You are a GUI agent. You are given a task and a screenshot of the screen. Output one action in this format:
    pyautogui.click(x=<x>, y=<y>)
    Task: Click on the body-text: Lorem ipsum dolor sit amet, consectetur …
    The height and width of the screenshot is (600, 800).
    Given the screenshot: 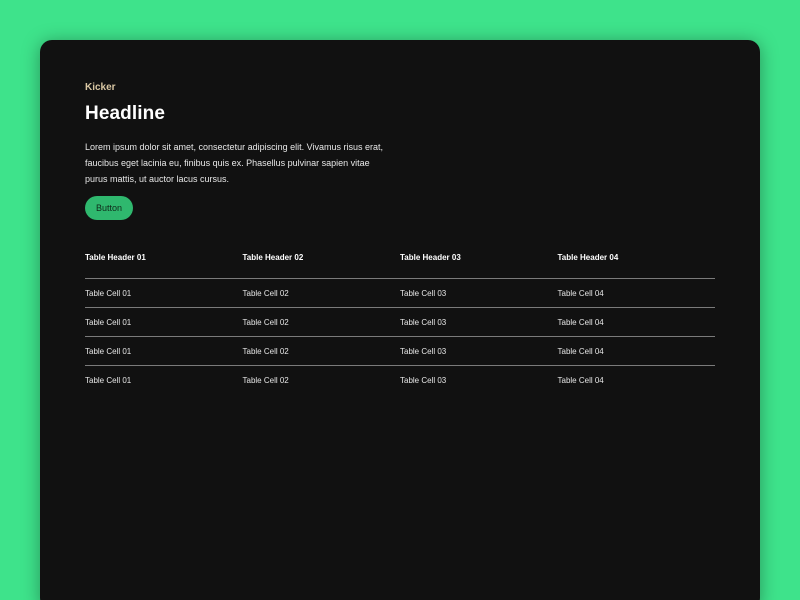 What is the action you would take?
    pyautogui.click(x=234, y=163)
    